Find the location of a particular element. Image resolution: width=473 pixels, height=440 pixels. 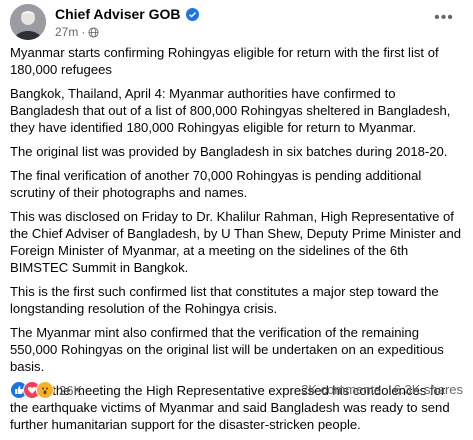

engagement-stats: 2K comments 6.3K shares is located at coordinates (375, 389).